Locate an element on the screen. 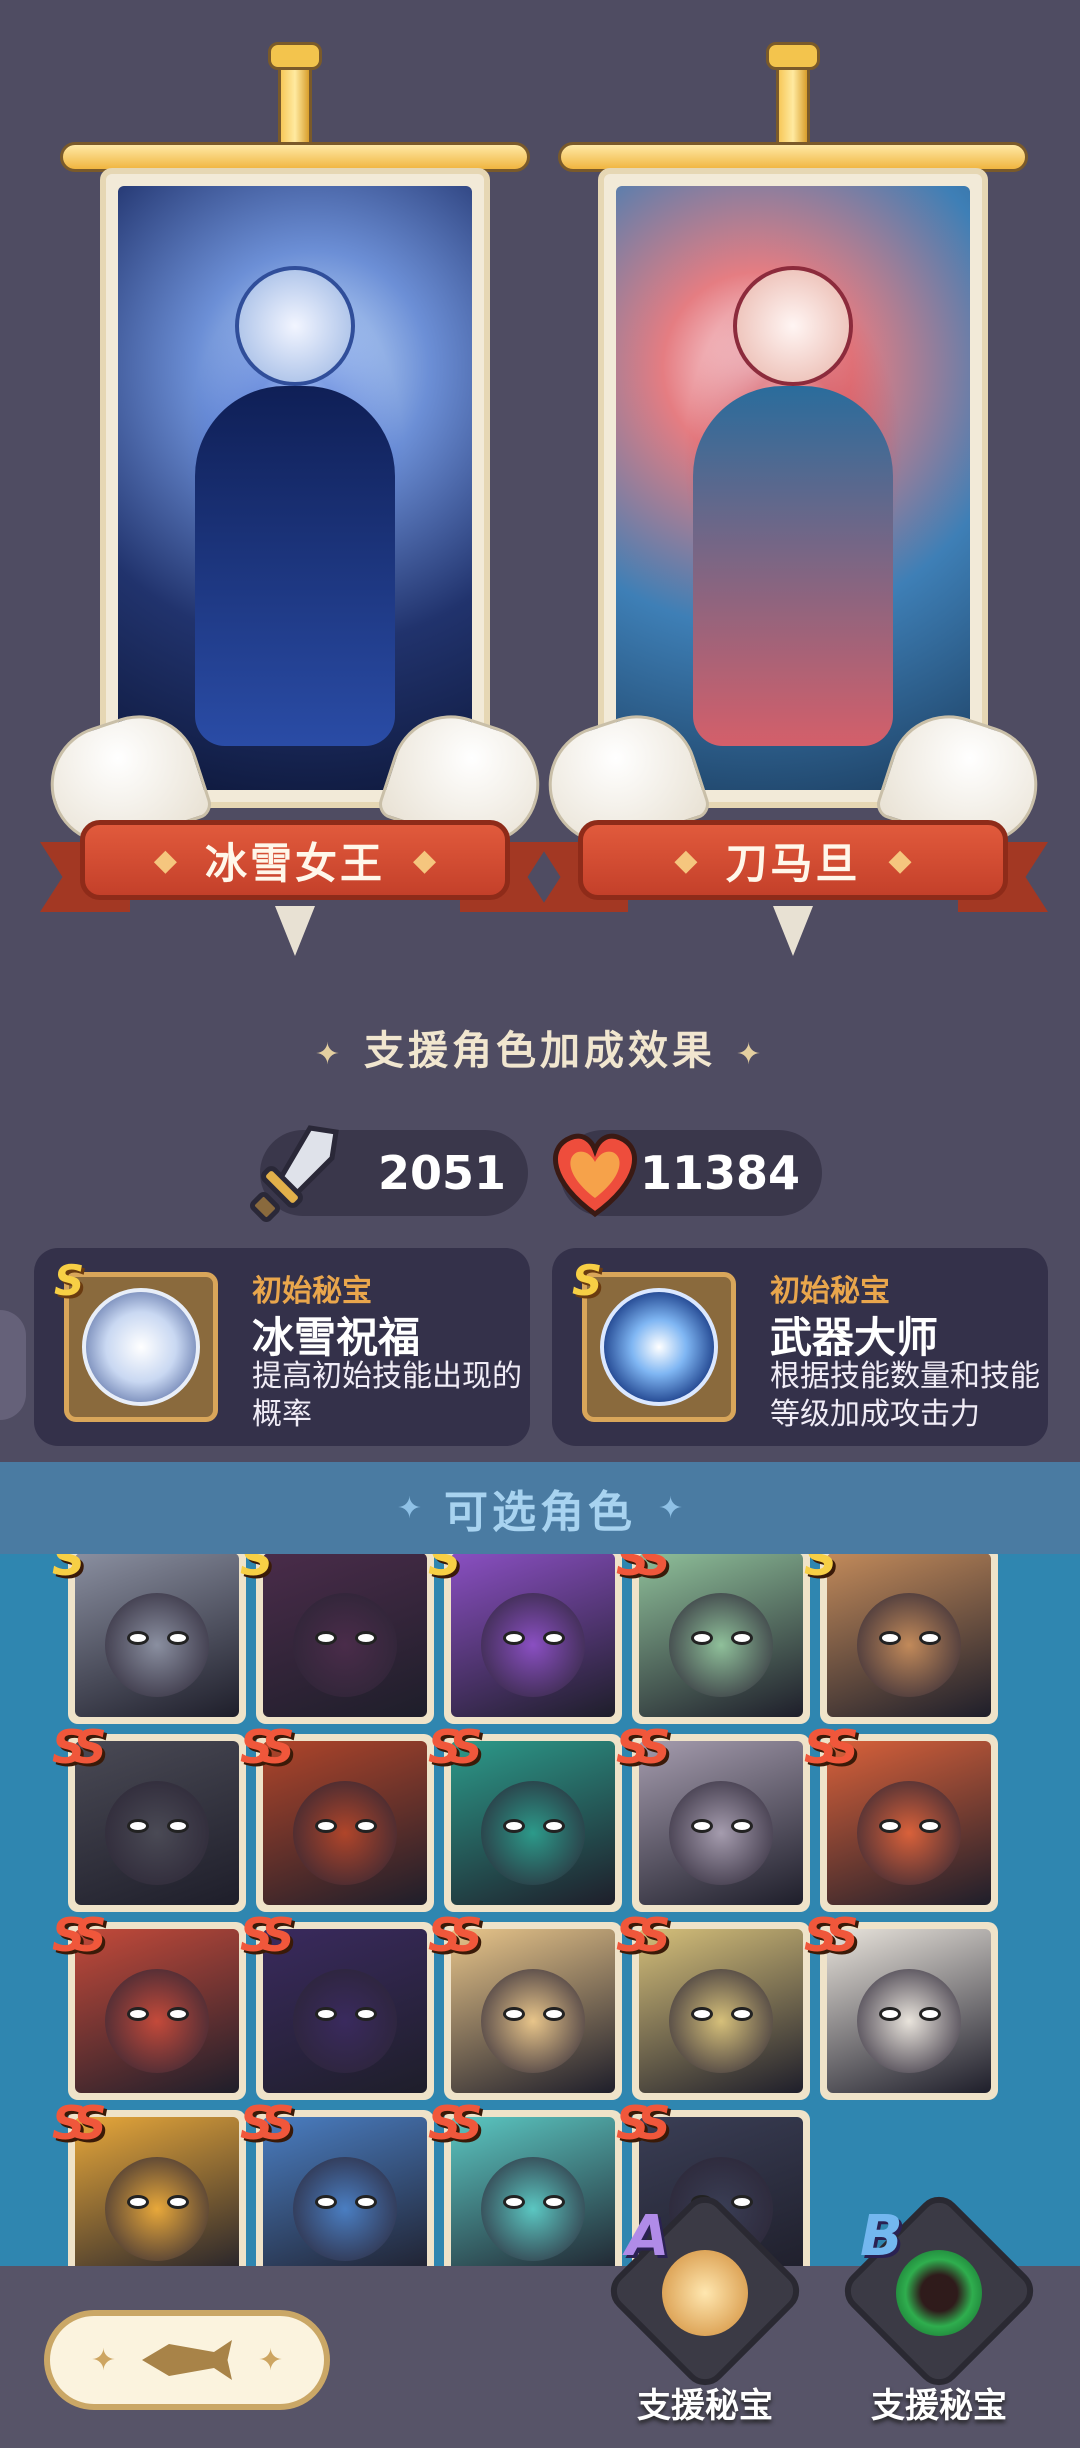  bonus-title-text: 支援角色加成效果 is located at coordinates (540, 1051).